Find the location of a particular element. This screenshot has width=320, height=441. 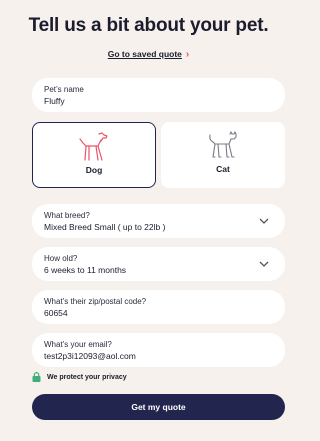

zip-field: What’s their zip/postal code? 60654 is located at coordinates (158, 307).